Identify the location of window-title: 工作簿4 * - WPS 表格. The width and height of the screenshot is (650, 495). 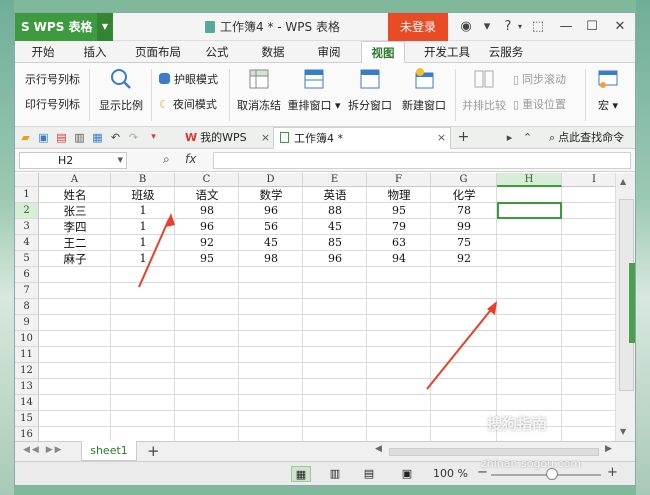
(272, 27).